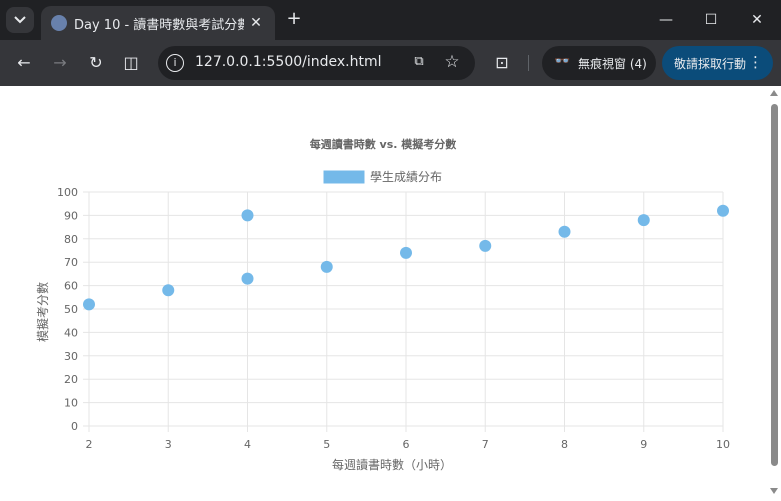  Describe the element at coordinates (528, 63) in the screenshot. I see `toolbar-divider` at that location.